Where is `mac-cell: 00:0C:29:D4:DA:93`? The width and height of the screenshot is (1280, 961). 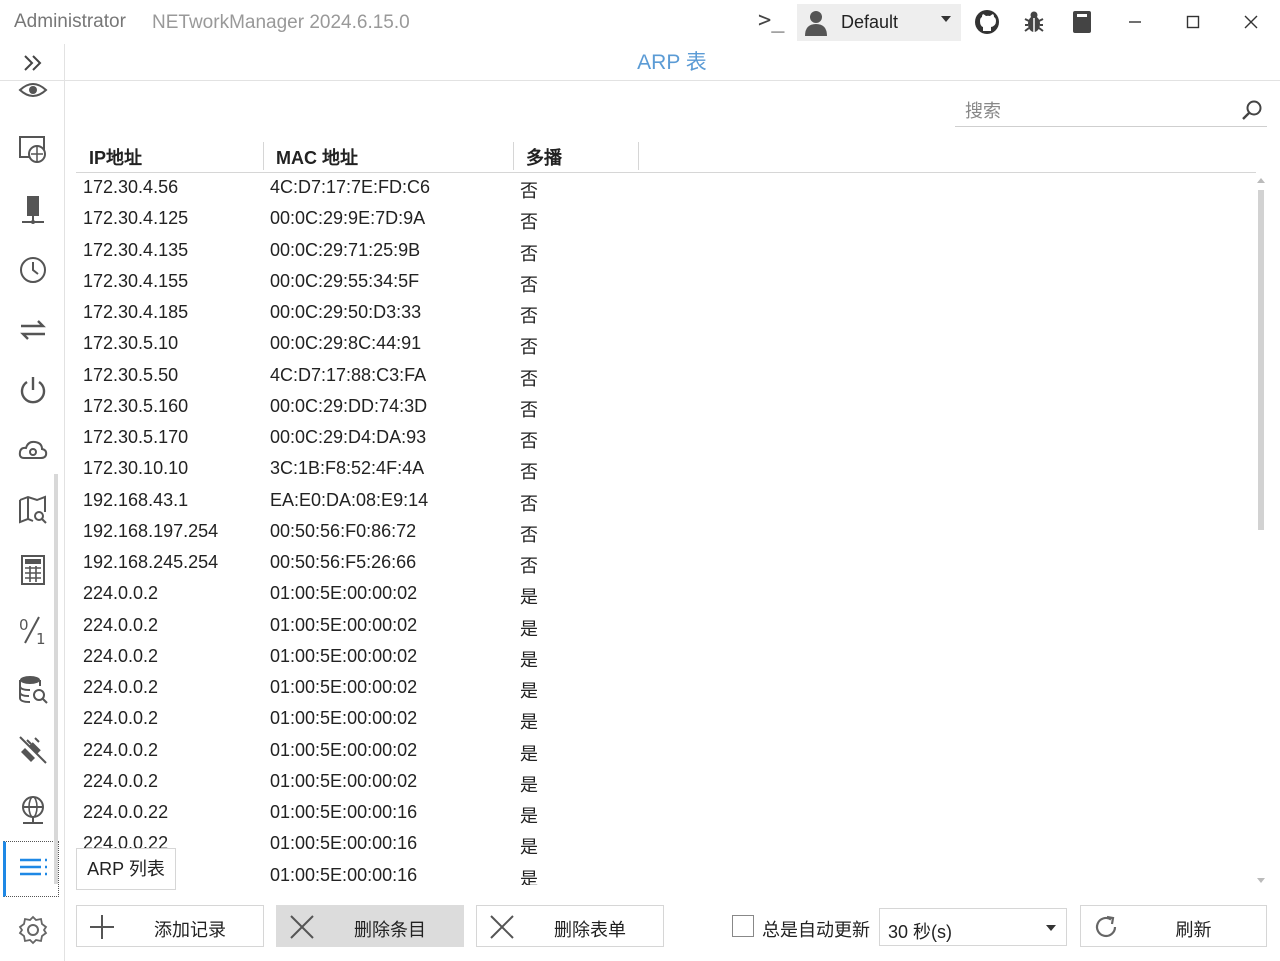 mac-cell: 00:0C:29:D4:DA:93 is located at coordinates (348, 437).